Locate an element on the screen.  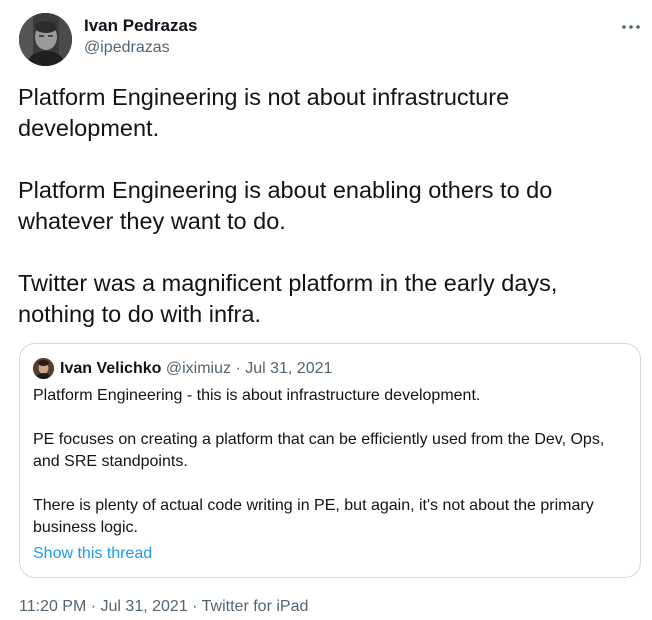
author-name: Ivan Pedrazas is located at coordinates (140, 26).